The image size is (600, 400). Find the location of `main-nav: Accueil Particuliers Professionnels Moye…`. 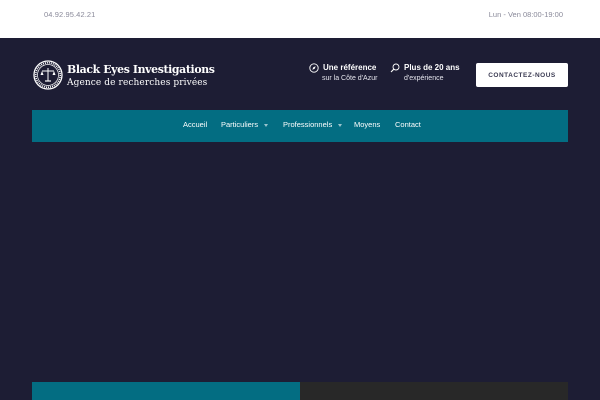

main-nav: Accueil Particuliers Professionnels Moye… is located at coordinates (300, 126).